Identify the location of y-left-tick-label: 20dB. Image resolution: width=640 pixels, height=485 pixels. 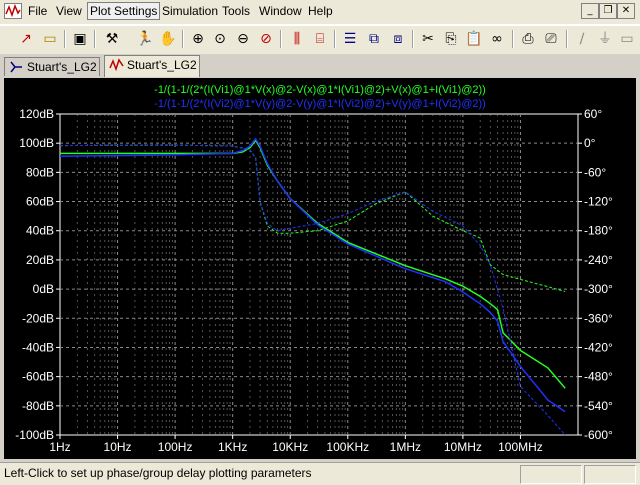
(40, 260).